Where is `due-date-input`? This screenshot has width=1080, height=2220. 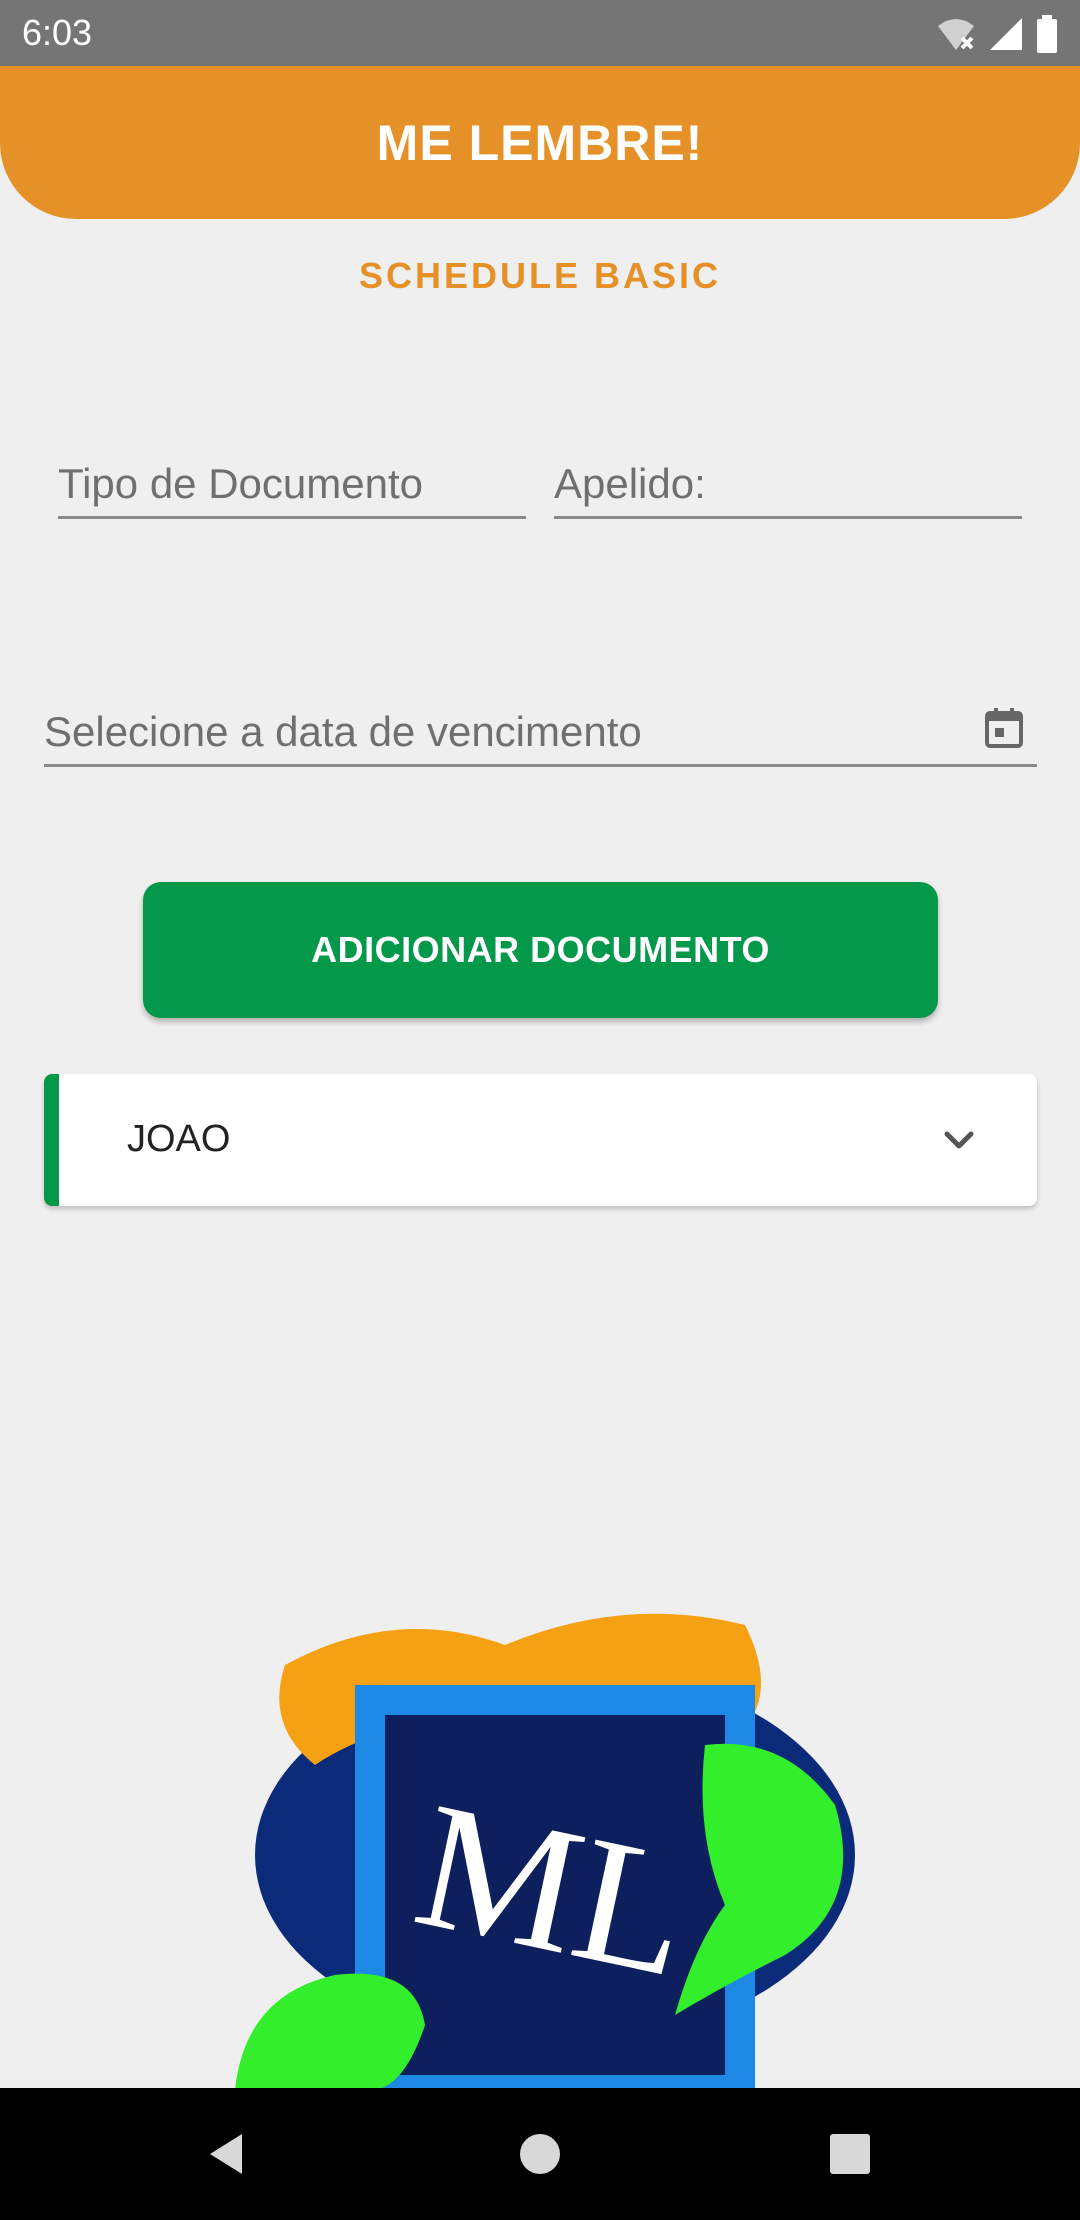
due-date-input is located at coordinates (494, 732).